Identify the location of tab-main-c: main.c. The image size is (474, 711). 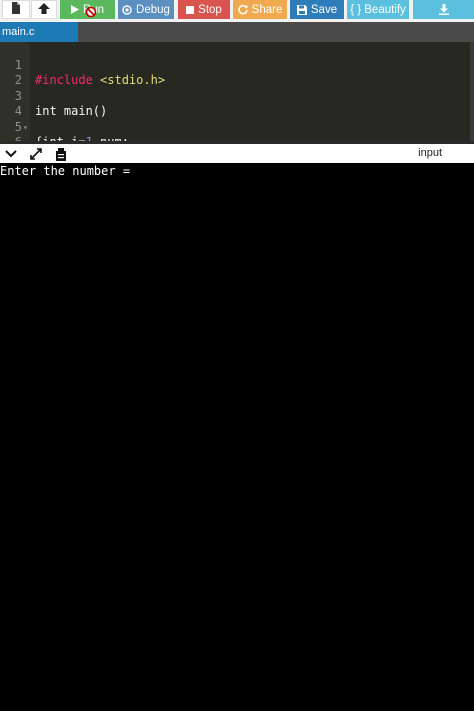
(39, 32).